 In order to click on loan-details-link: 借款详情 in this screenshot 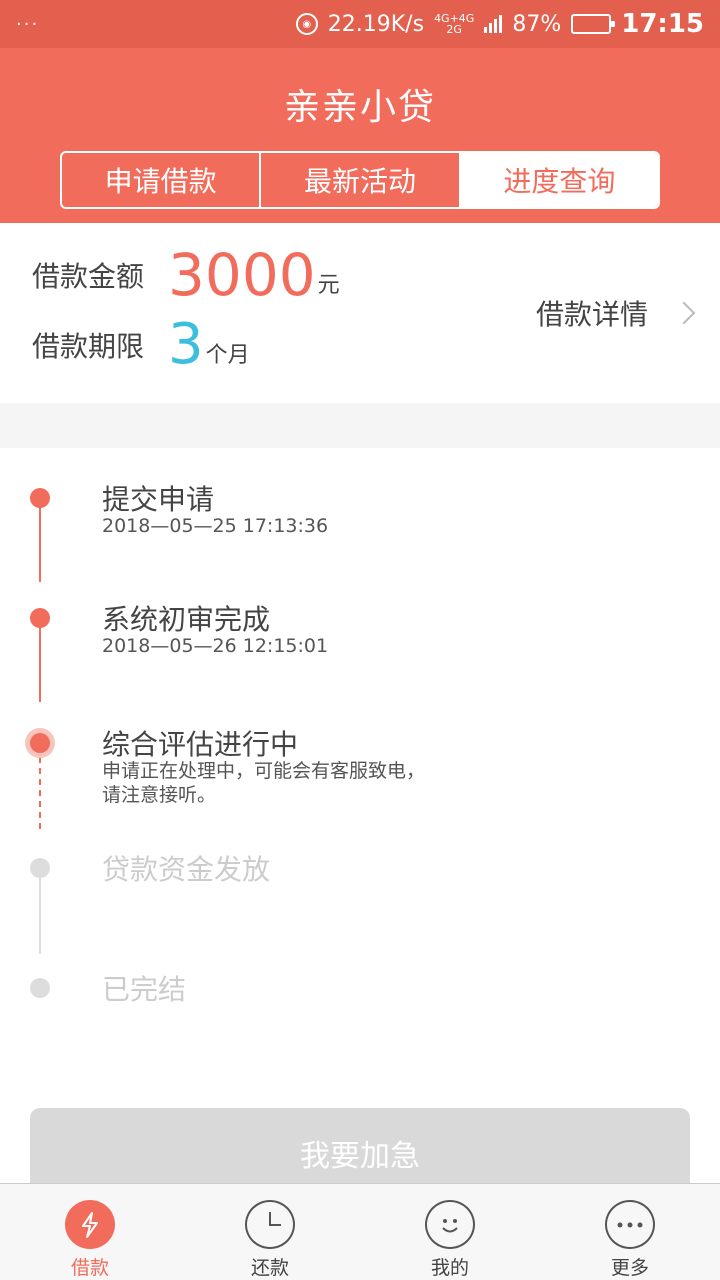, I will do `click(615, 313)`.